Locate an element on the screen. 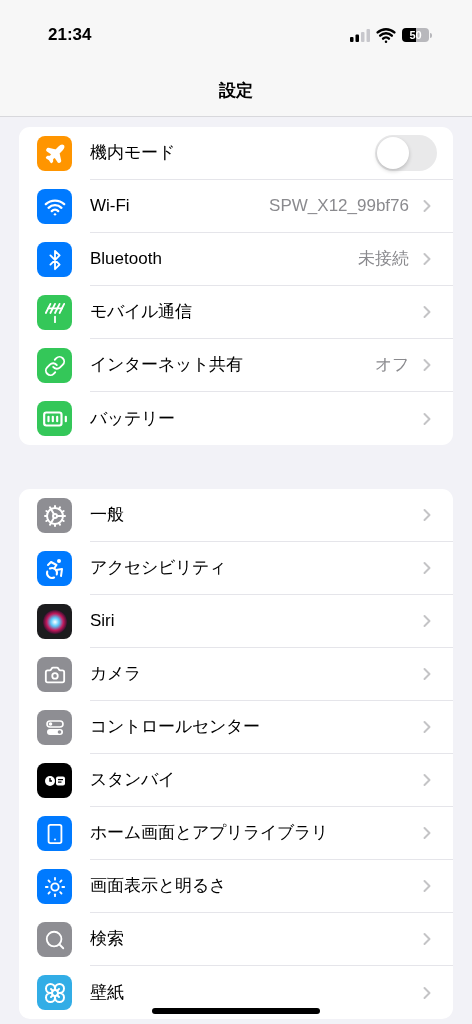 The image size is (472, 1024). row-value: オフ is located at coordinates (392, 365).